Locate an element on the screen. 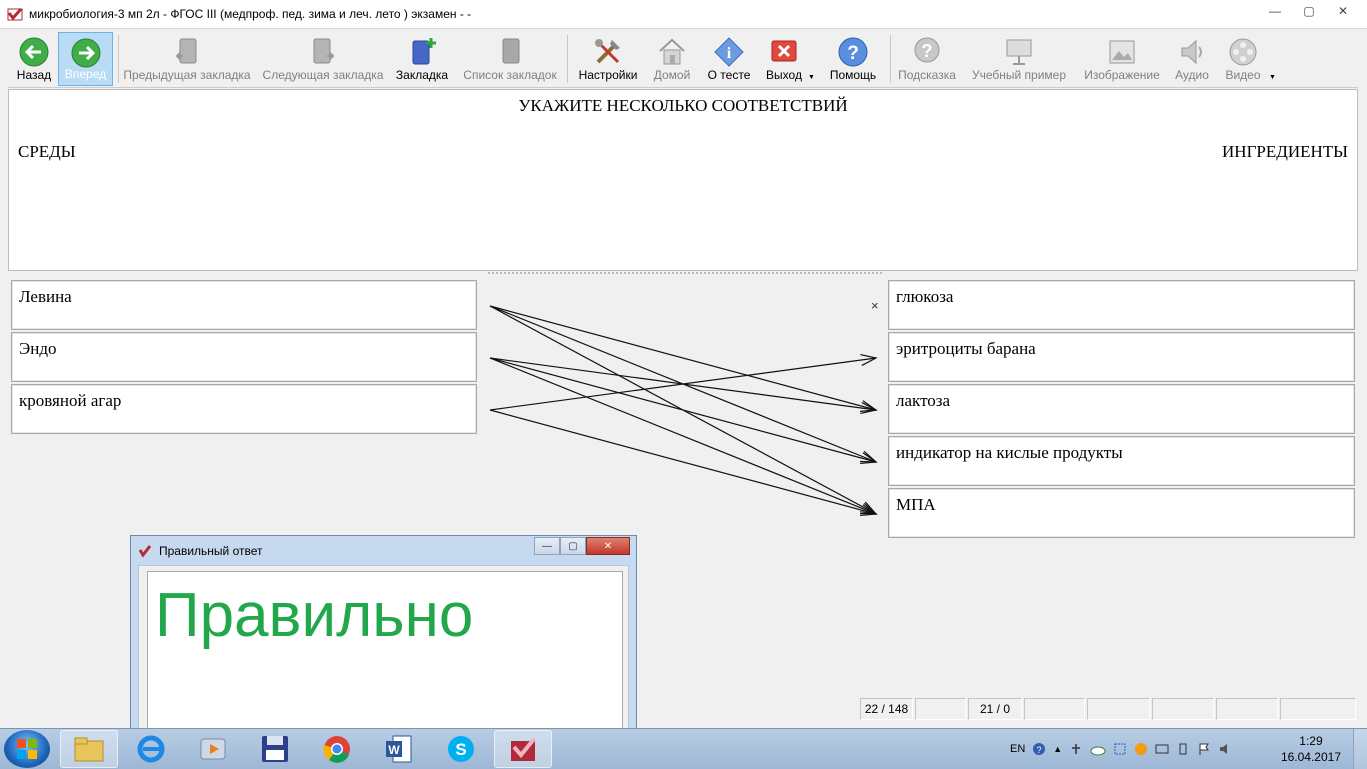 This screenshot has width=1367, height=769. internet-explorer-icon is located at coordinates (151, 749).